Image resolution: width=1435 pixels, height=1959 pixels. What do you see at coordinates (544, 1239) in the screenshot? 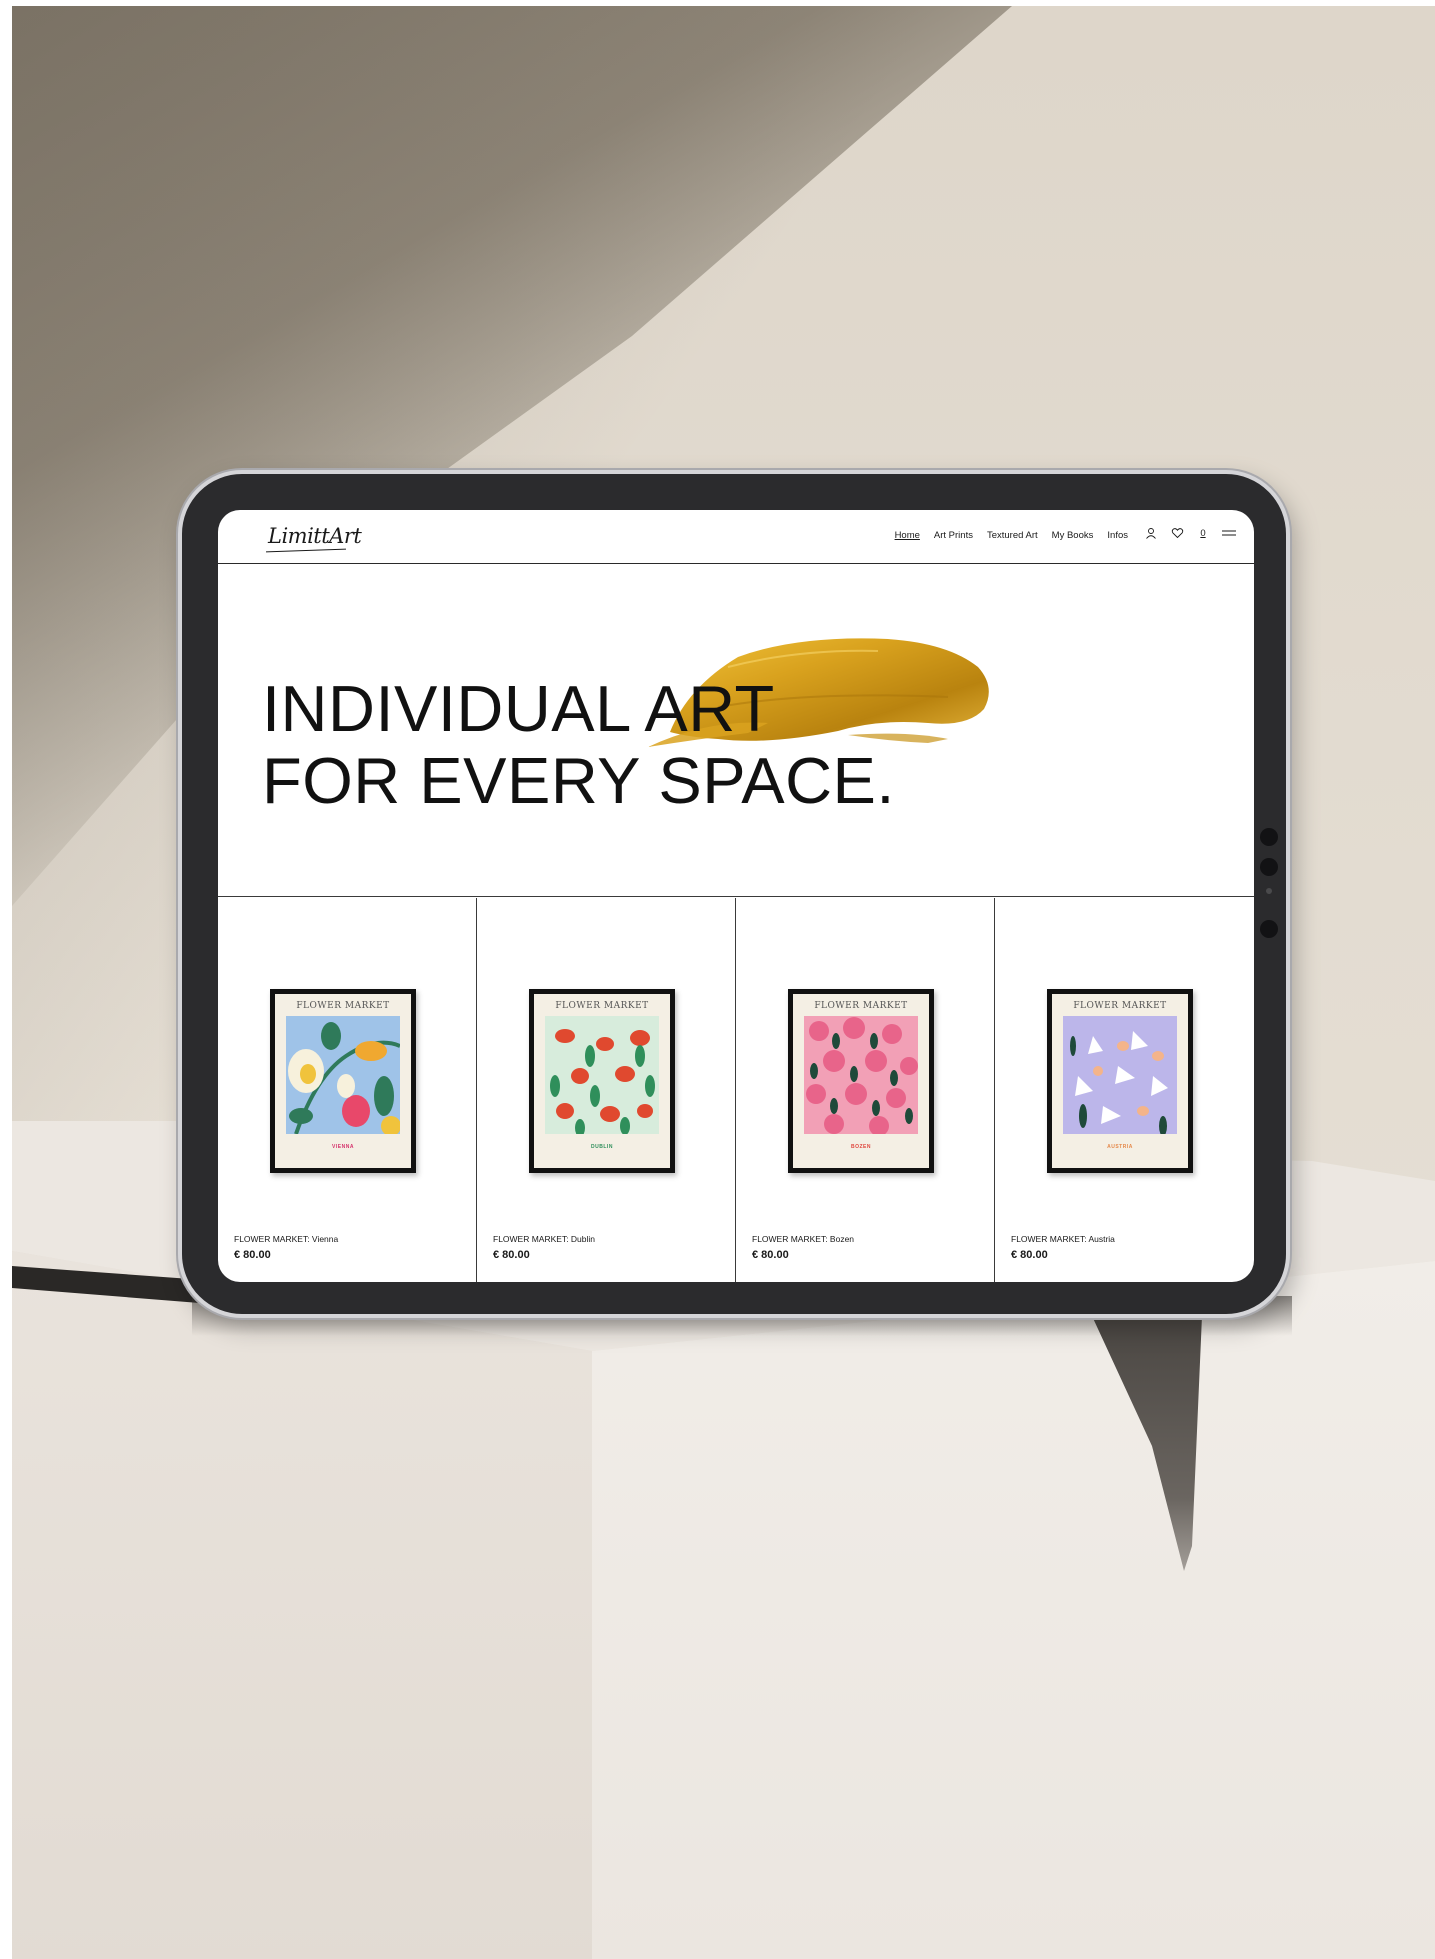
I see `product-name: FLOWER MARKET: Dublin` at bounding box center [544, 1239].